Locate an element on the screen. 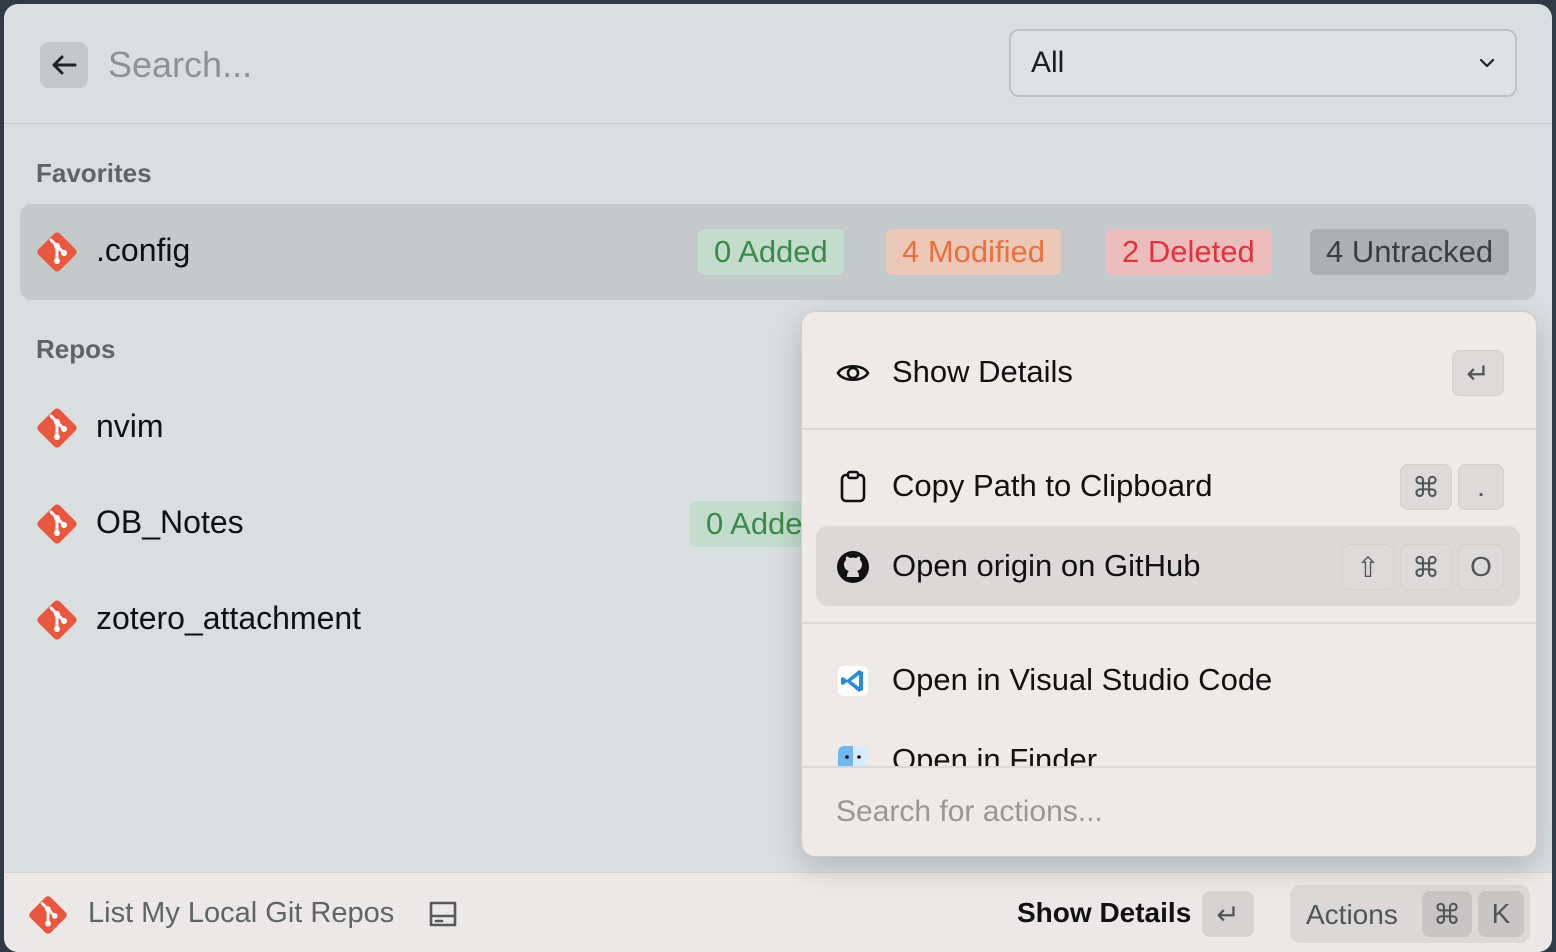 The image size is (1556, 952). action-search-bar is located at coordinates (1169, 811).